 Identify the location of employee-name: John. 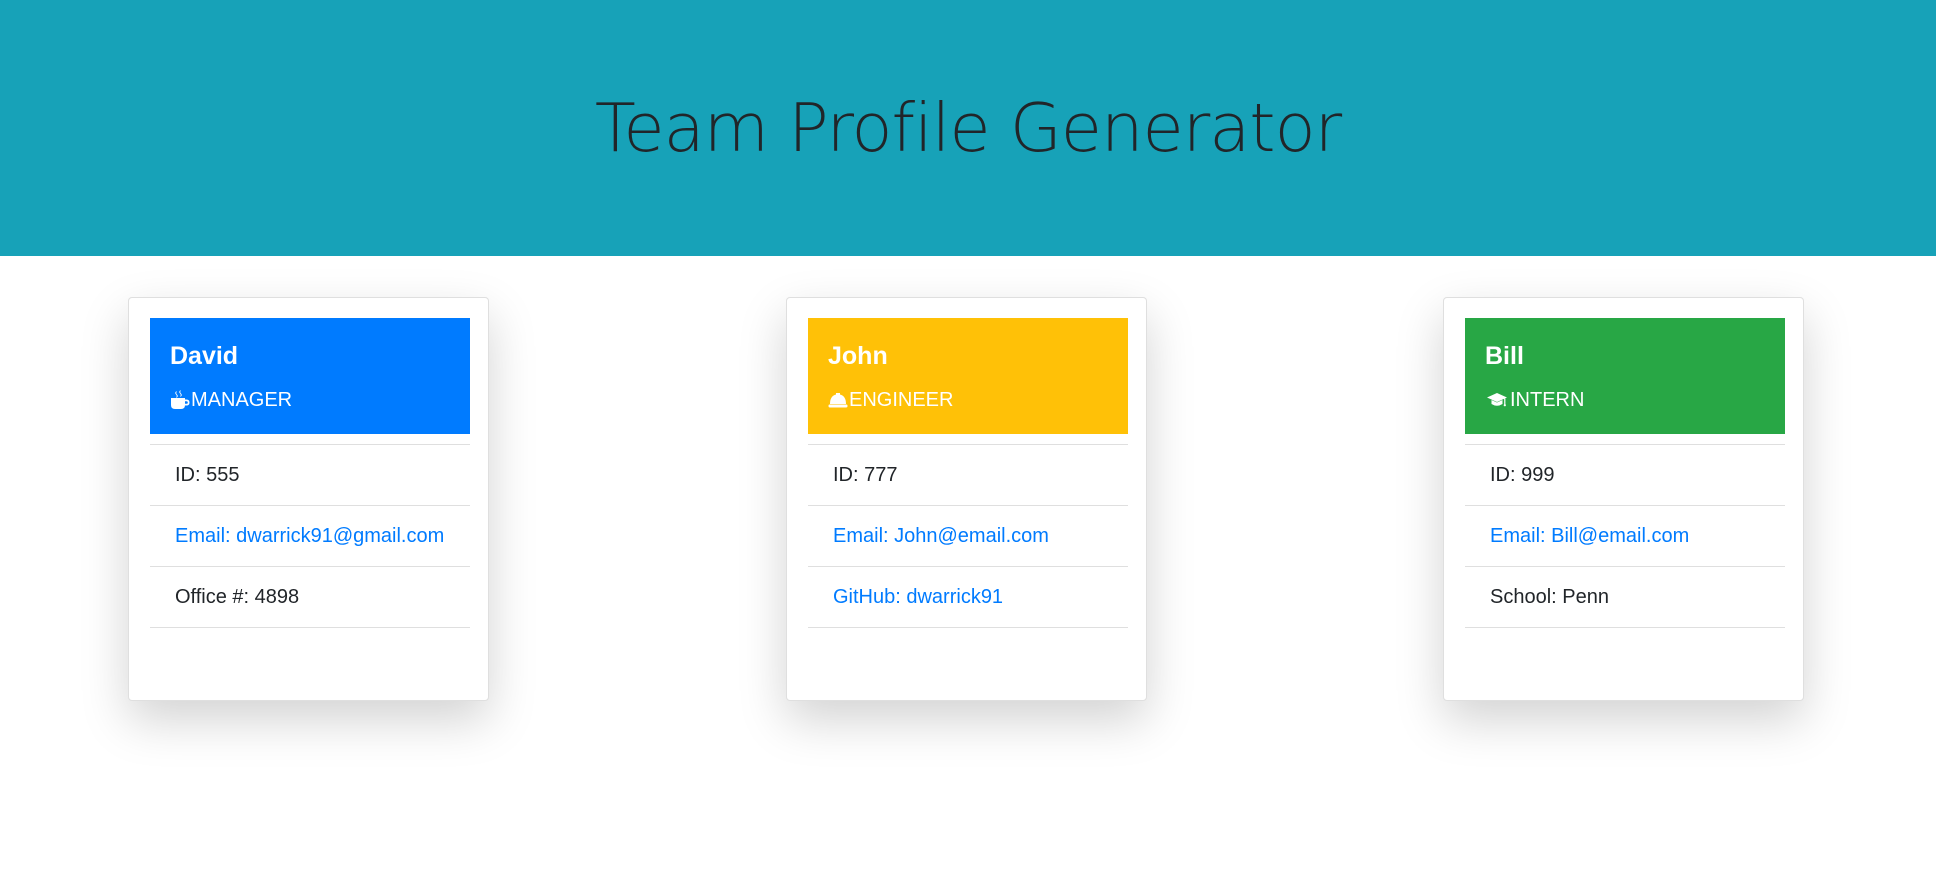
(858, 356).